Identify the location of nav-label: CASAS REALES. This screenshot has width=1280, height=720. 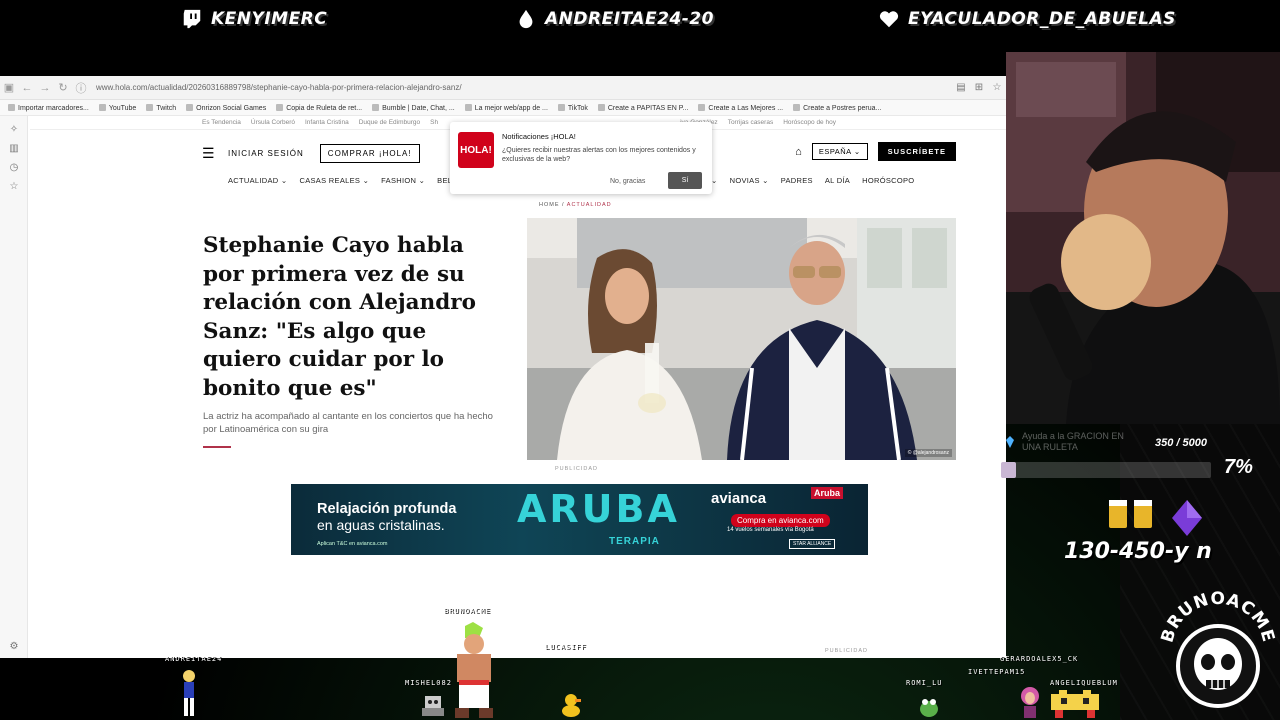
(330, 180).